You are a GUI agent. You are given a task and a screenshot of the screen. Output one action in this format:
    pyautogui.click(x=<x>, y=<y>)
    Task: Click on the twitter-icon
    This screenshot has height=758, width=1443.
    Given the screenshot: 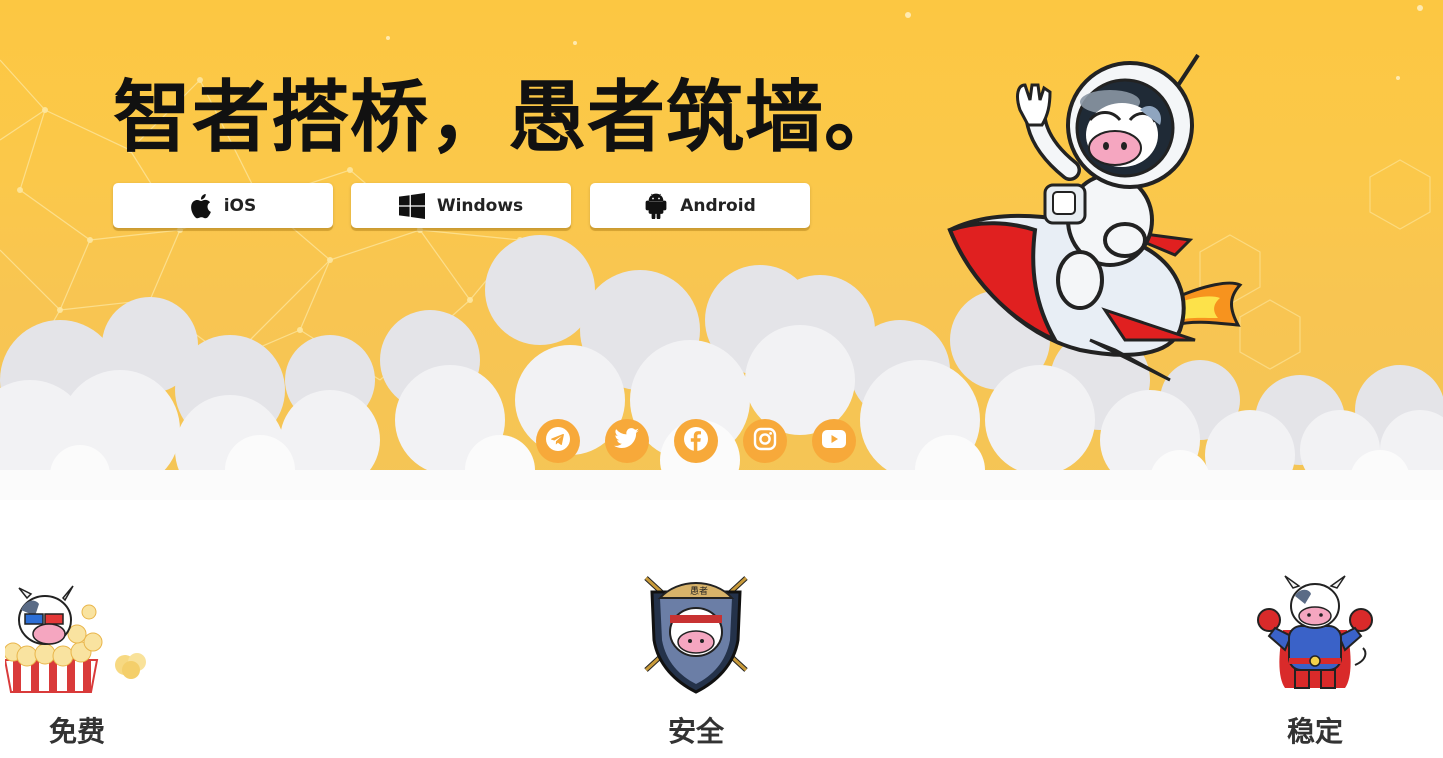 What is the action you would take?
    pyautogui.click(x=627, y=441)
    